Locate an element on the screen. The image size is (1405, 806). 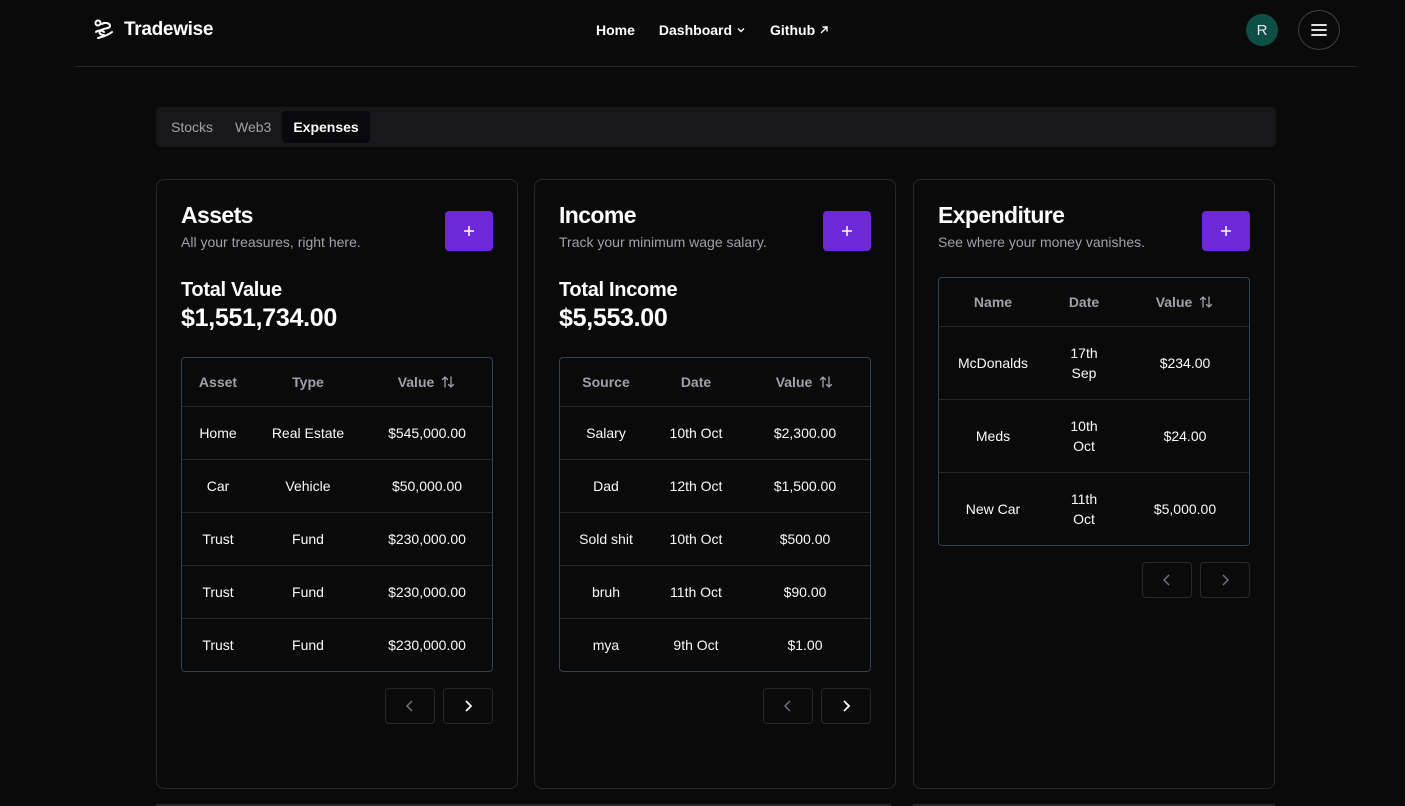
table-row: Home Real Estate $545,000.00 is located at coordinates (337, 433).